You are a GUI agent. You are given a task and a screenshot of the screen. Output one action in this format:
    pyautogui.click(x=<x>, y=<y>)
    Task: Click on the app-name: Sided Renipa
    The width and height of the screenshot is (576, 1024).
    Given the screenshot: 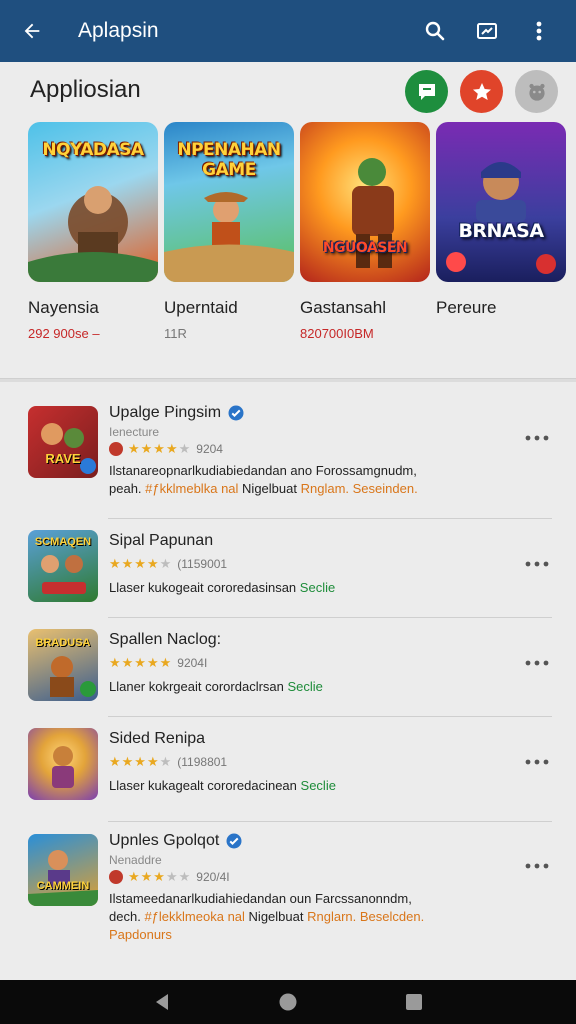 What is the action you would take?
    pyautogui.click(x=310, y=739)
    